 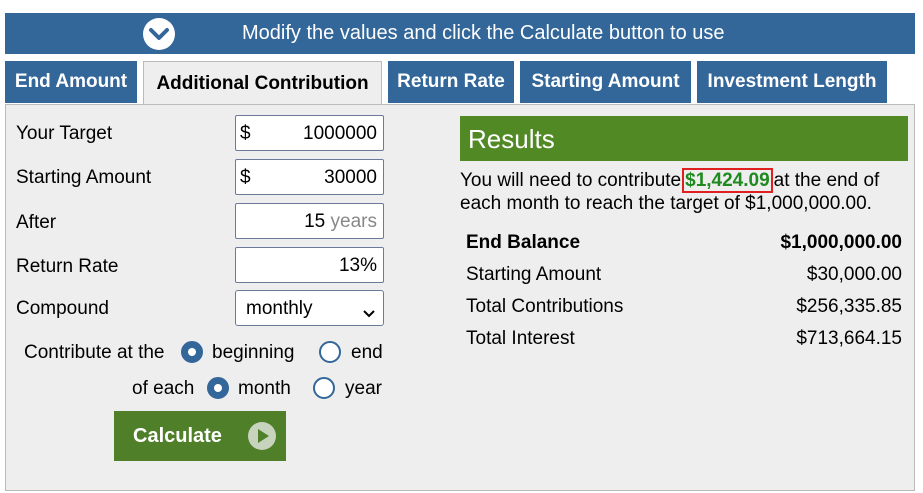 What do you see at coordinates (792, 82) in the screenshot?
I see `tab-investment-length: Investment Length` at bounding box center [792, 82].